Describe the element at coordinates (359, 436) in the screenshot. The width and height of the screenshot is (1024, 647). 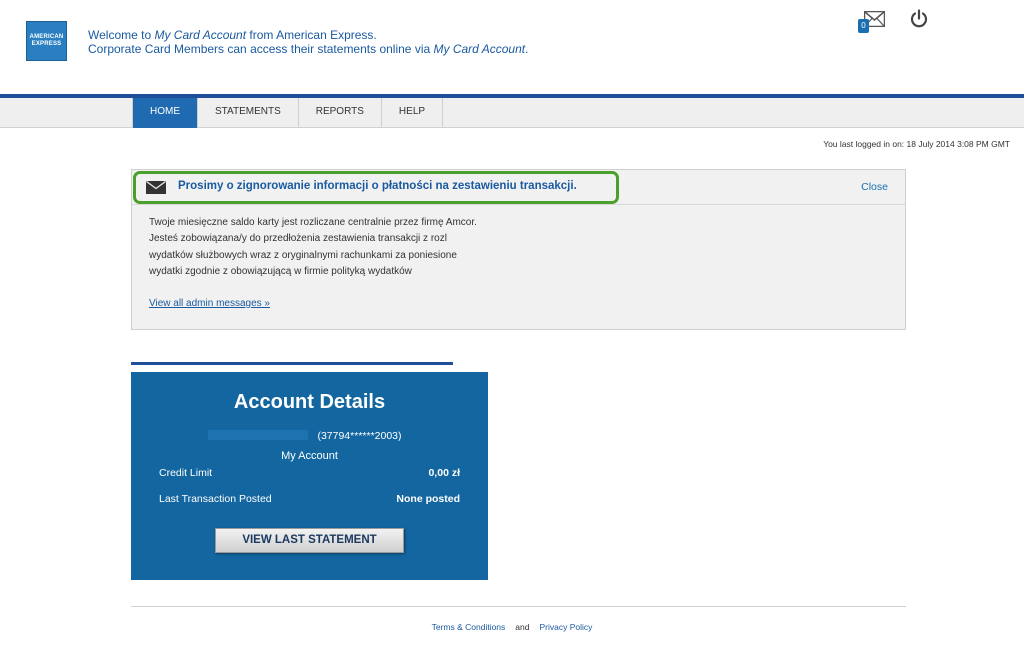
I see `account-number: (37794******2003)` at that location.